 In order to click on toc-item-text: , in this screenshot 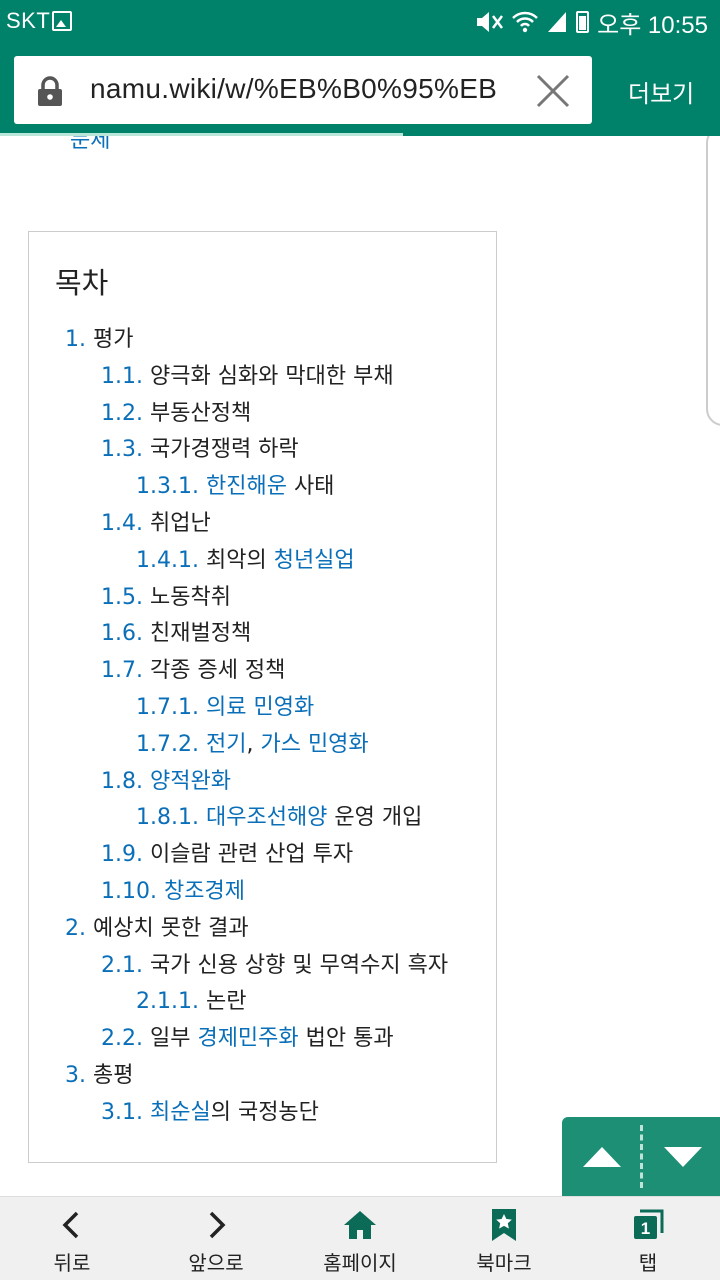, I will do `click(253, 744)`.